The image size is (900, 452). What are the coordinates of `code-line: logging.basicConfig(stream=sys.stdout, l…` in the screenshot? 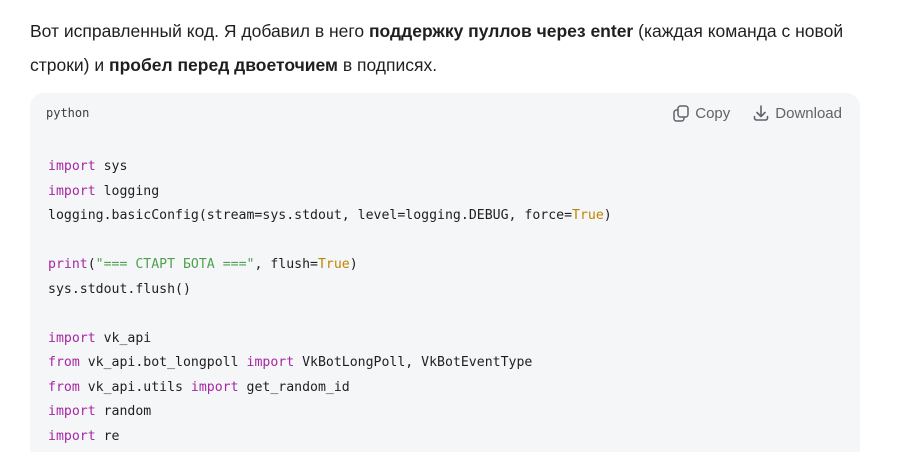 It's located at (330, 216).